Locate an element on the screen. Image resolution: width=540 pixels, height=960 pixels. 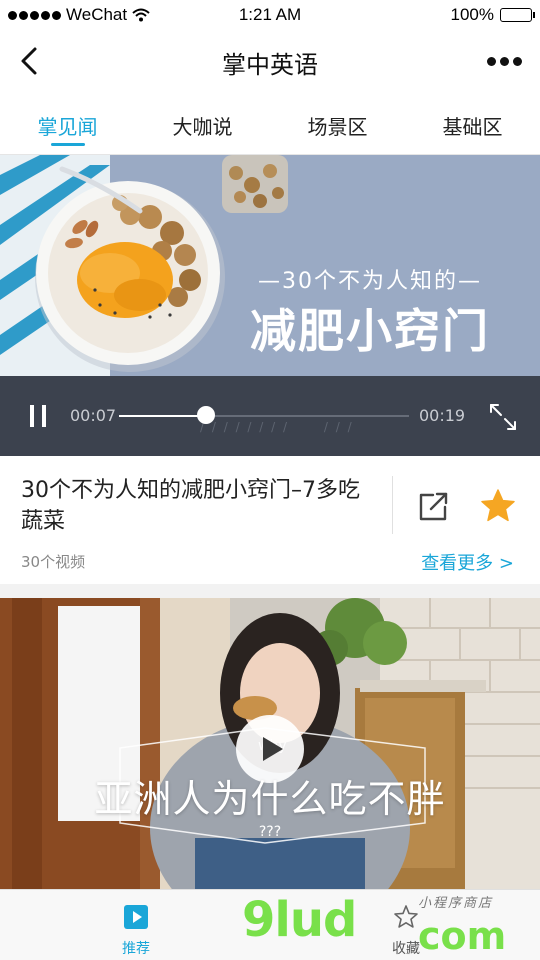
tabbar-item-recommend: 推荐 is located at coordinates (136, 931).